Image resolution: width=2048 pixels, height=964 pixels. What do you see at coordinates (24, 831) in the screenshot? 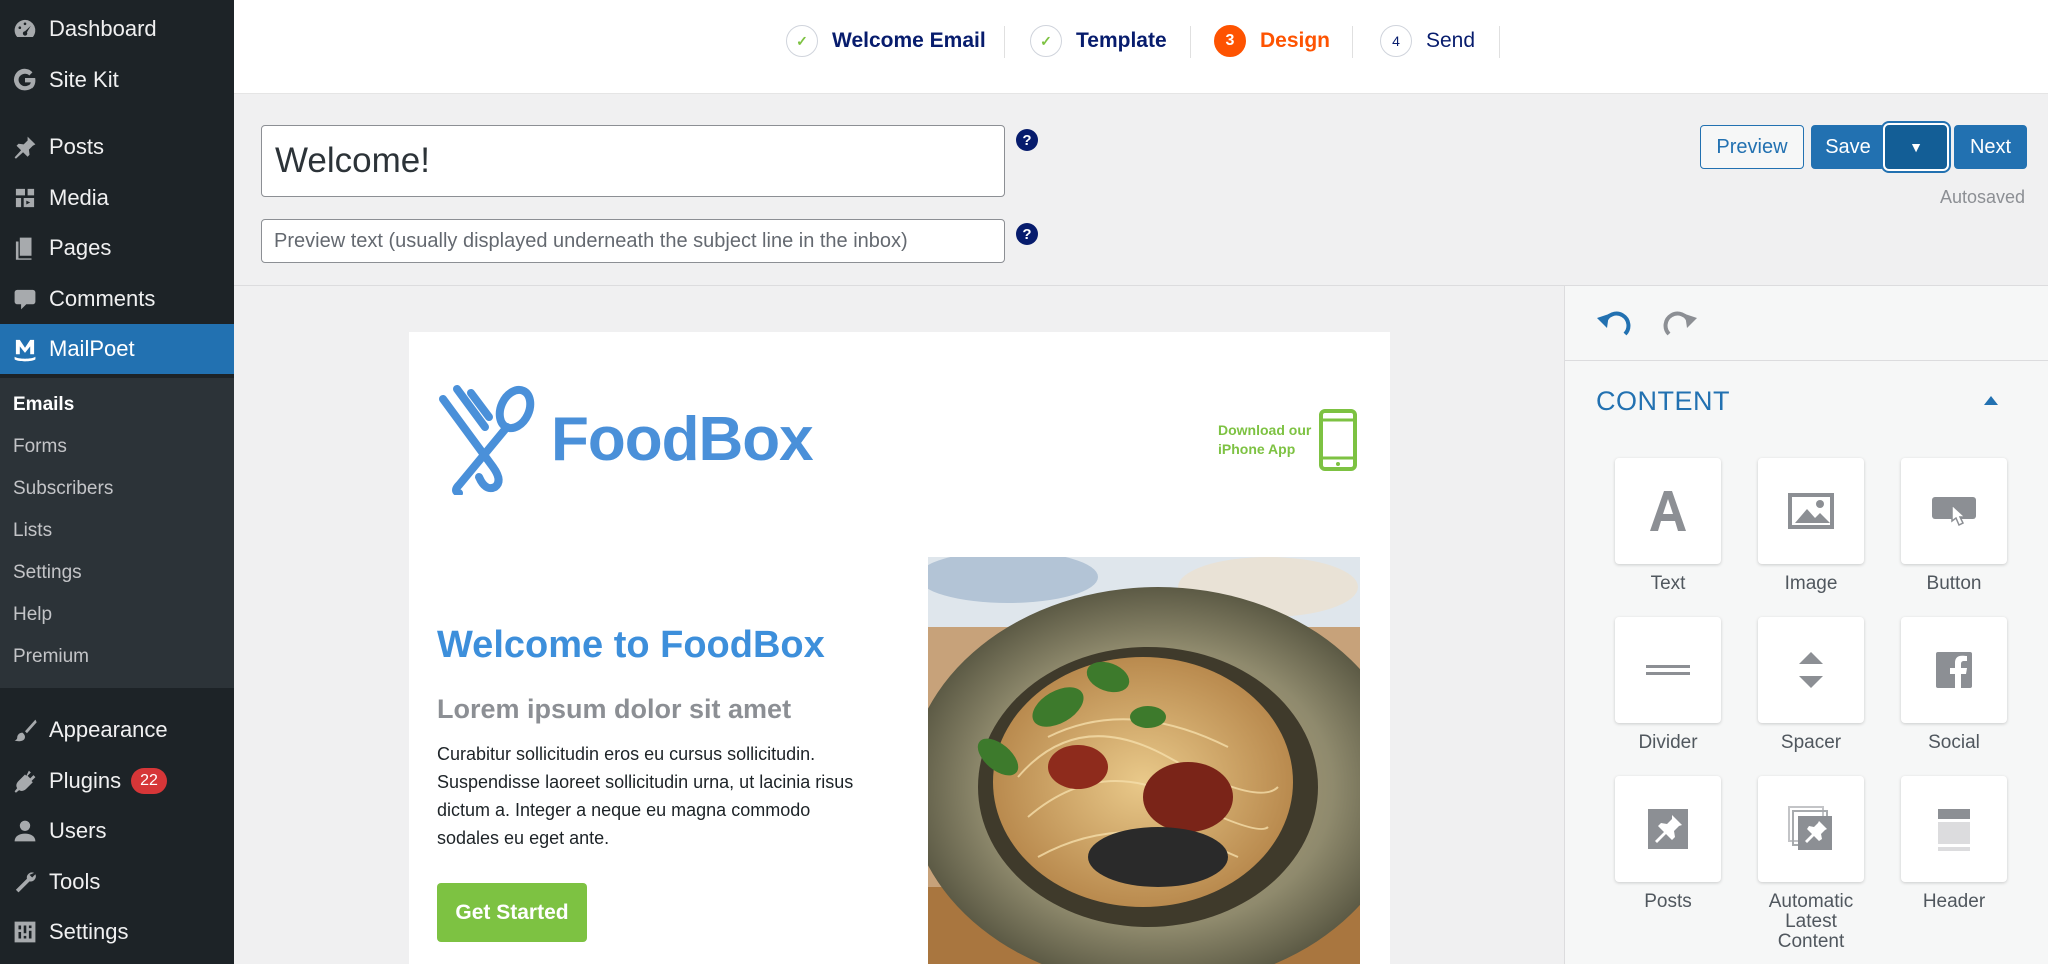
I see `user-icon` at bounding box center [24, 831].